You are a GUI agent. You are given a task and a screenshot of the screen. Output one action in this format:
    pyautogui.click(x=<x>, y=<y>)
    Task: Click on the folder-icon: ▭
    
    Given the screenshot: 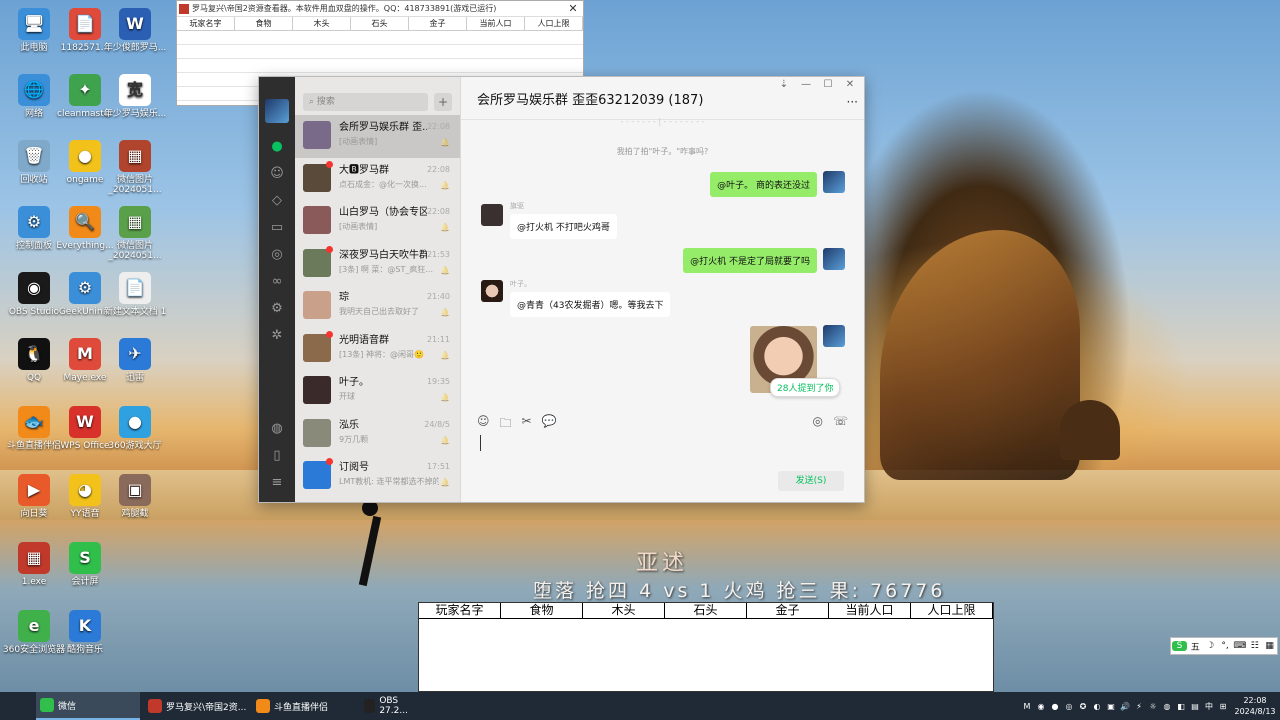 What is the action you would take?
    pyautogui.click(x=277, y=227)
    